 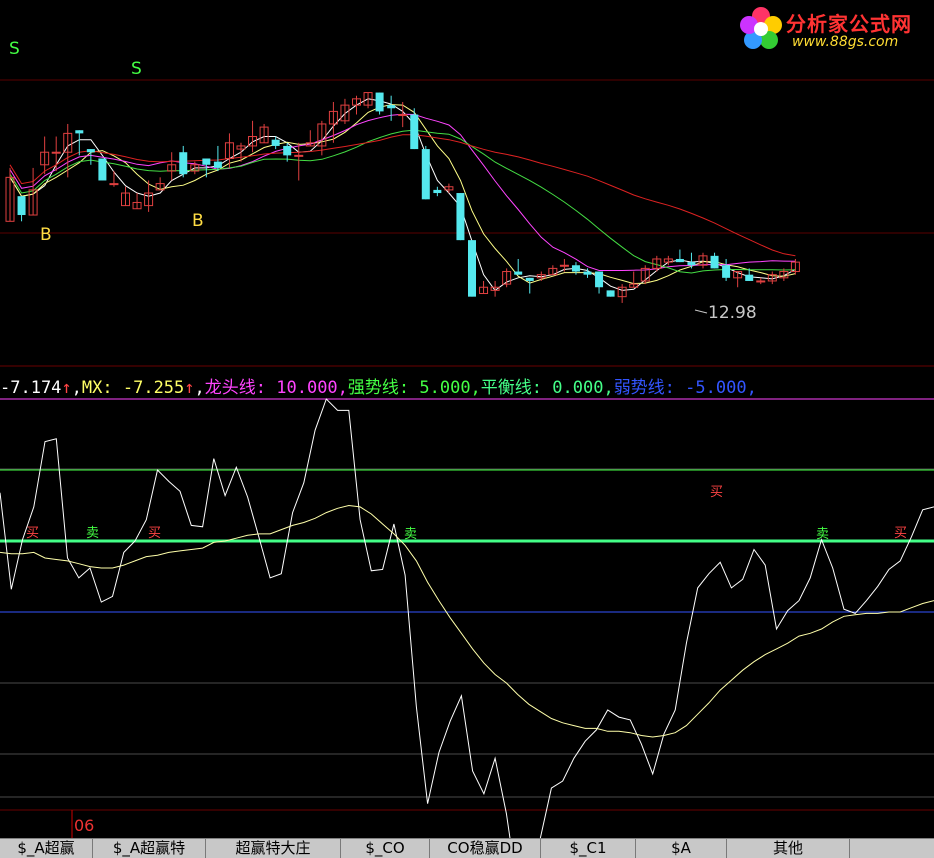 What do you see at coordinates (588, 848) in the screenshot?
I see `tab-6: $_C1` at bounding box center [588, 848].